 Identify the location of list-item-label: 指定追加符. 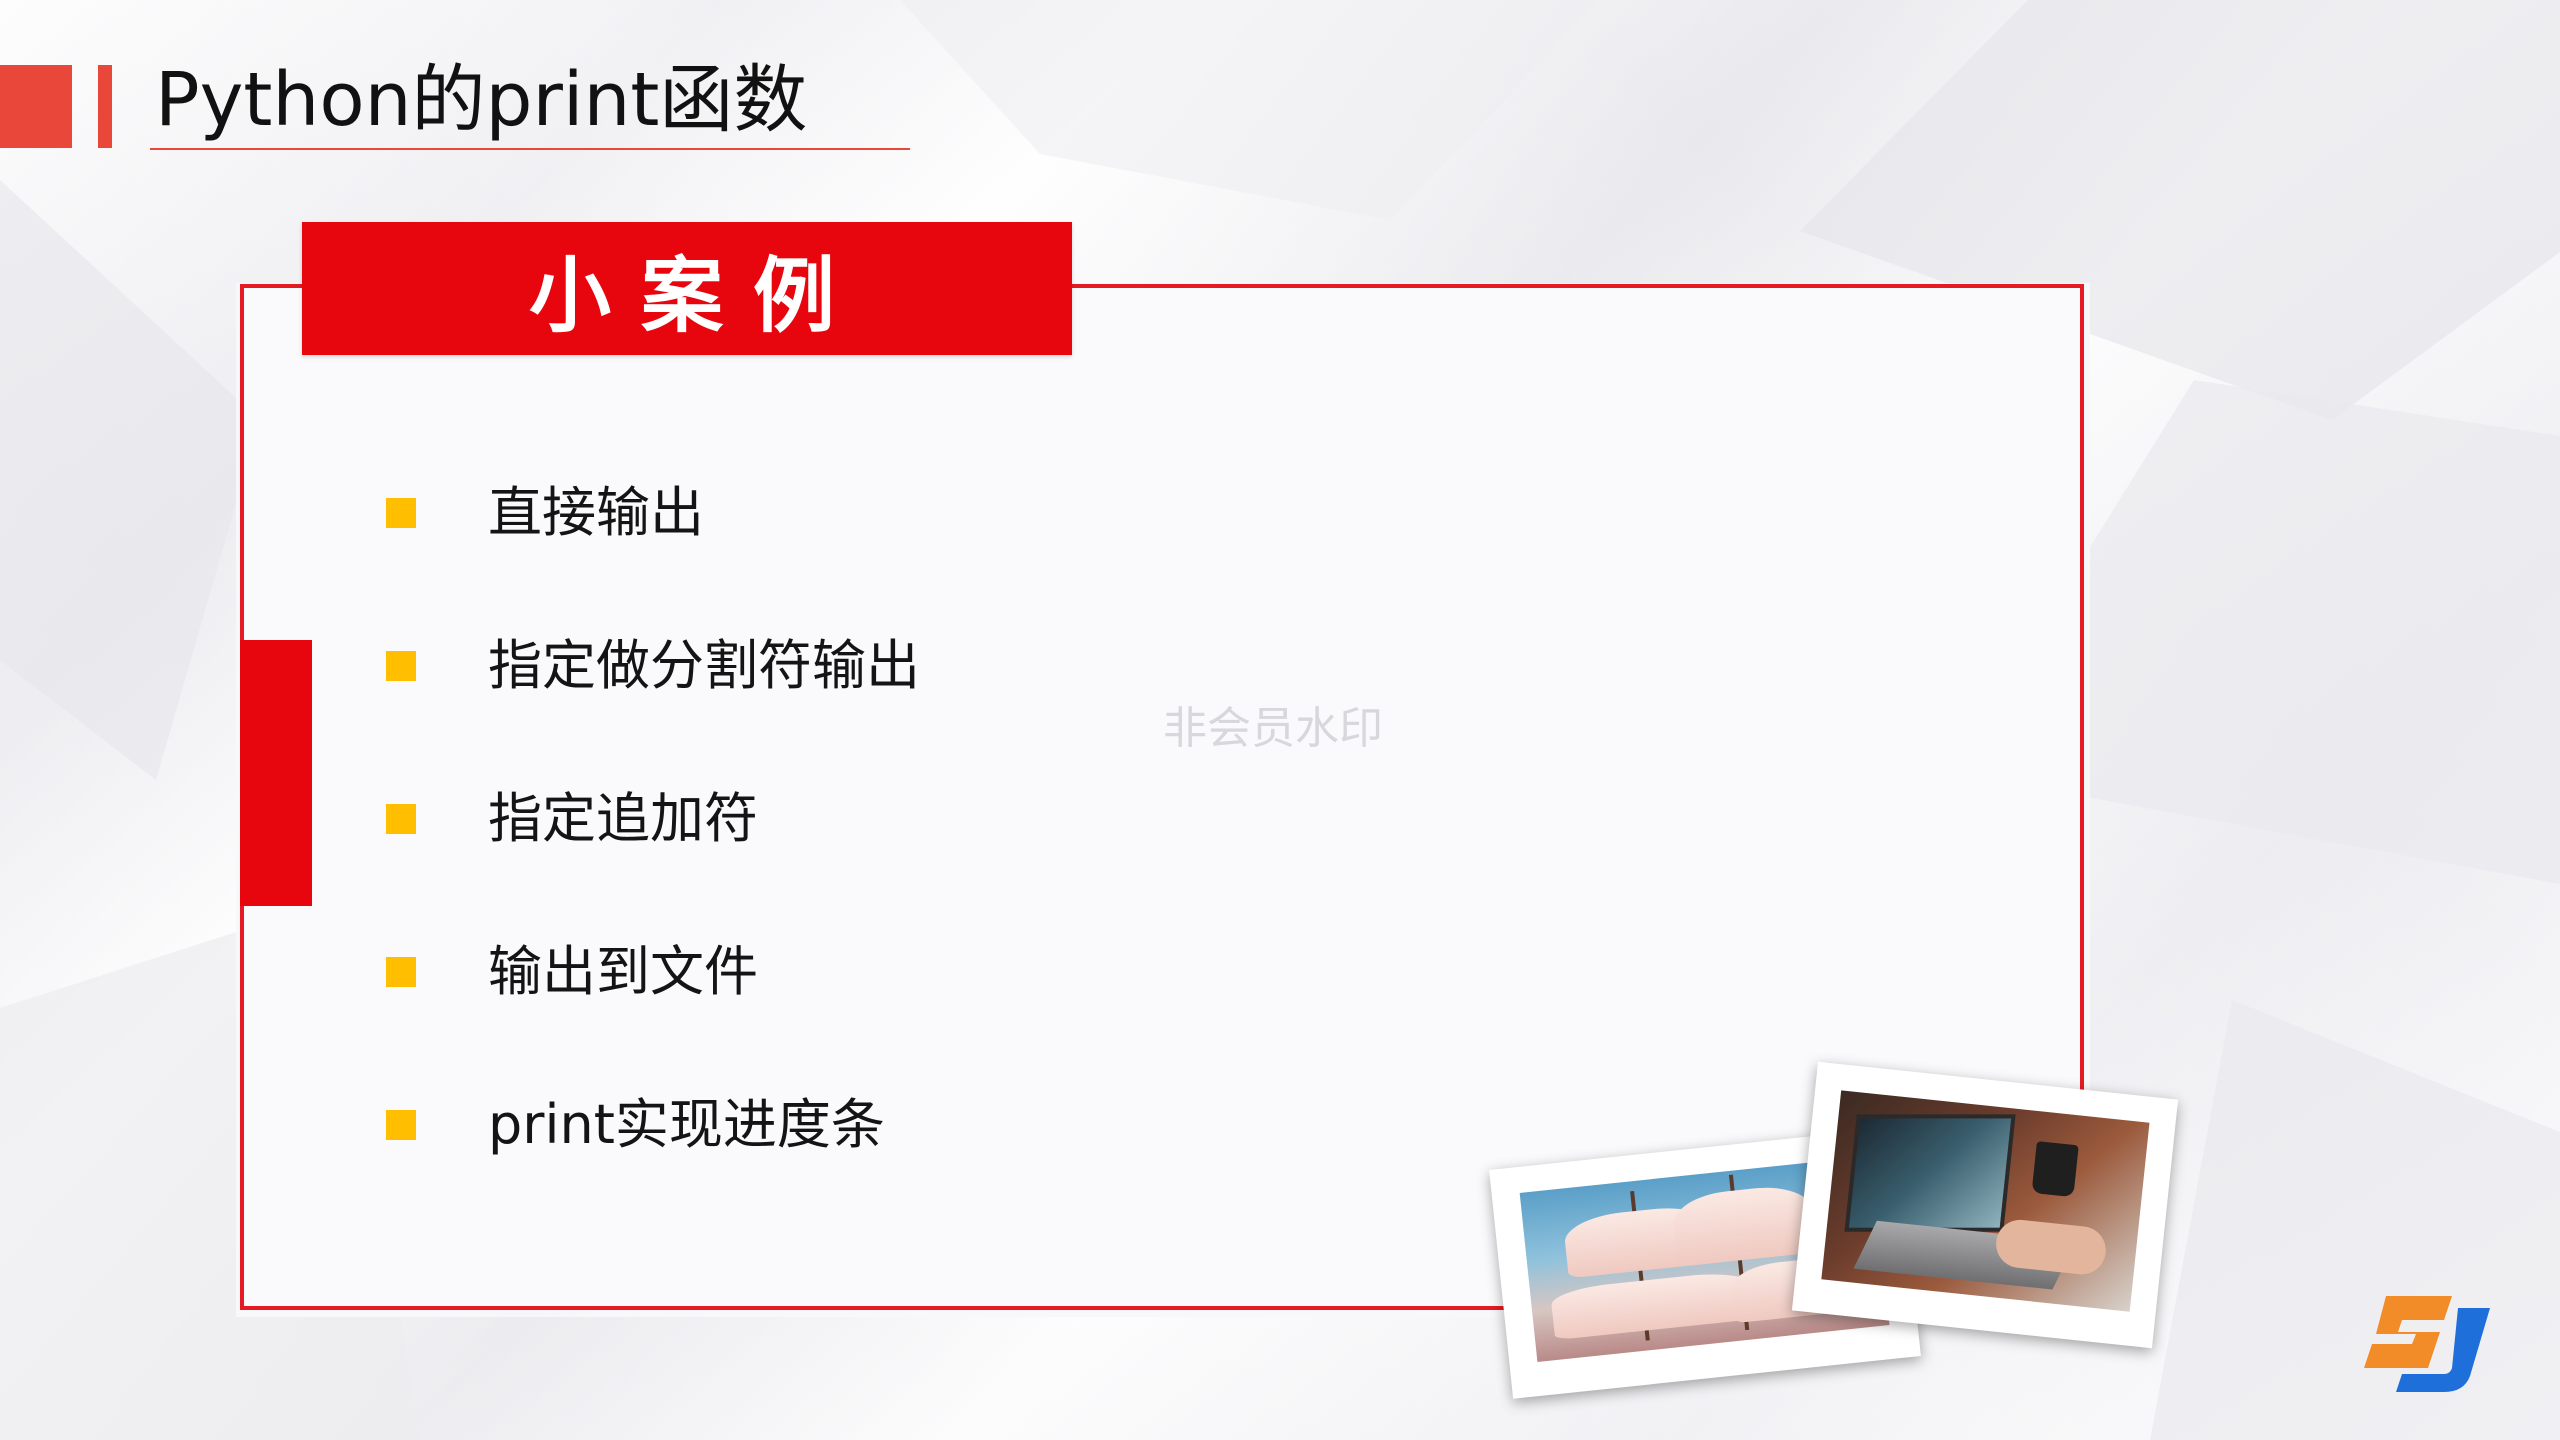
(623, 818).